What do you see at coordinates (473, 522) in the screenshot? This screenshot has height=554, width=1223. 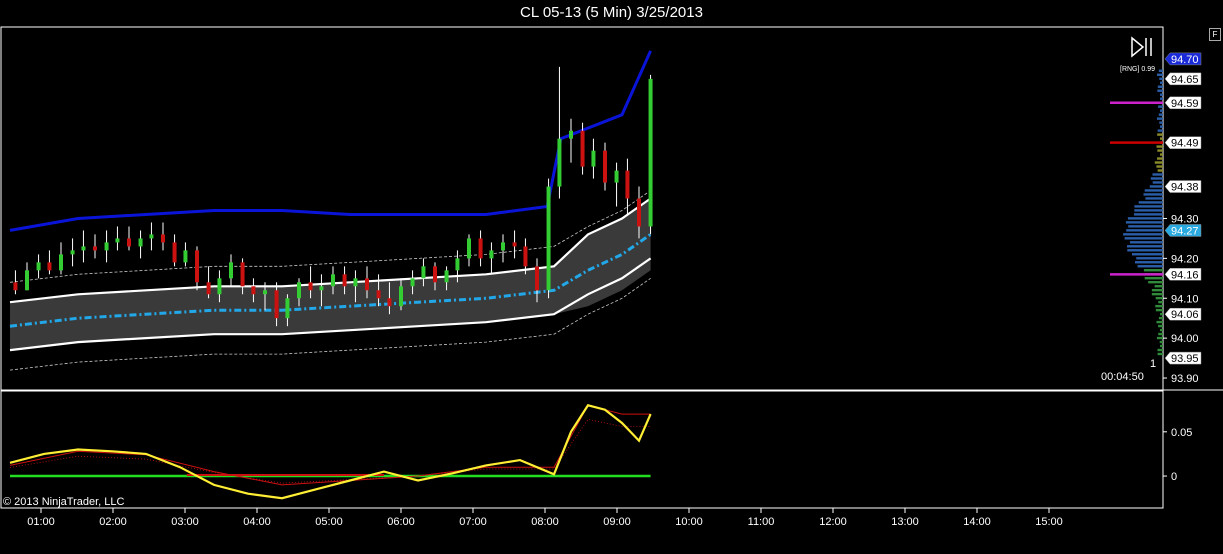 I see `time-tick-label: 07:00` at bounding box center [473, 522].